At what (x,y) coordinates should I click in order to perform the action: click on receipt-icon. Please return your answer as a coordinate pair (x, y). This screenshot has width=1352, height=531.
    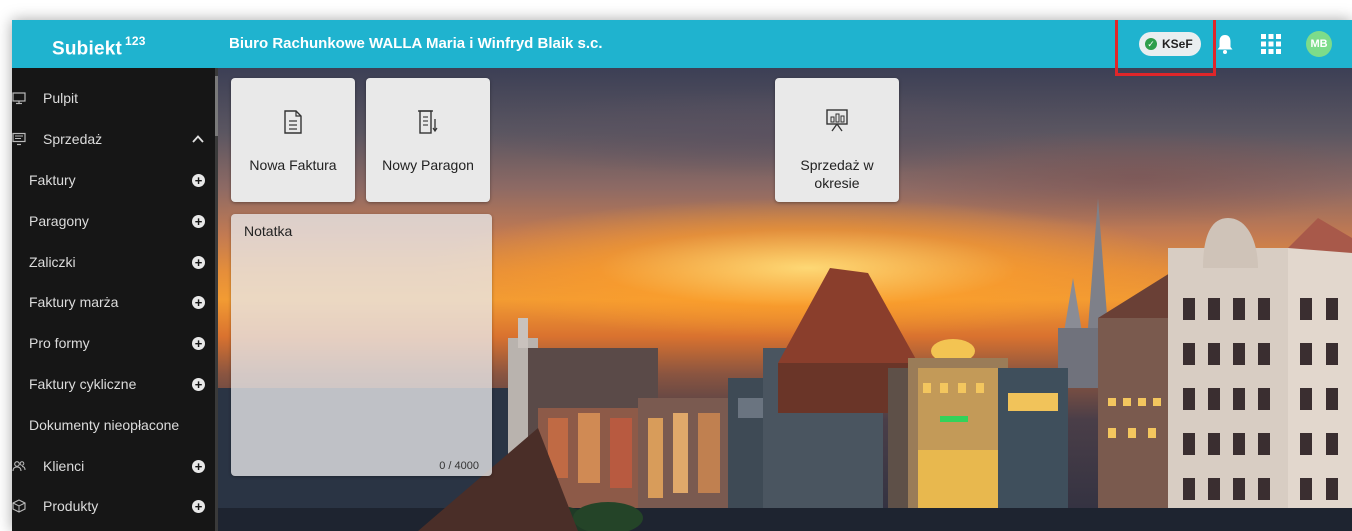
    Looking at the image, I should click on (428, 122).